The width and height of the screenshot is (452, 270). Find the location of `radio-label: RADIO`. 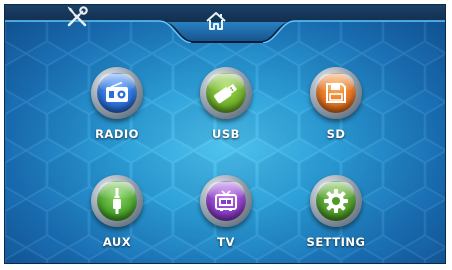

radio-label: RADIO is located at coordinates (117, 134).